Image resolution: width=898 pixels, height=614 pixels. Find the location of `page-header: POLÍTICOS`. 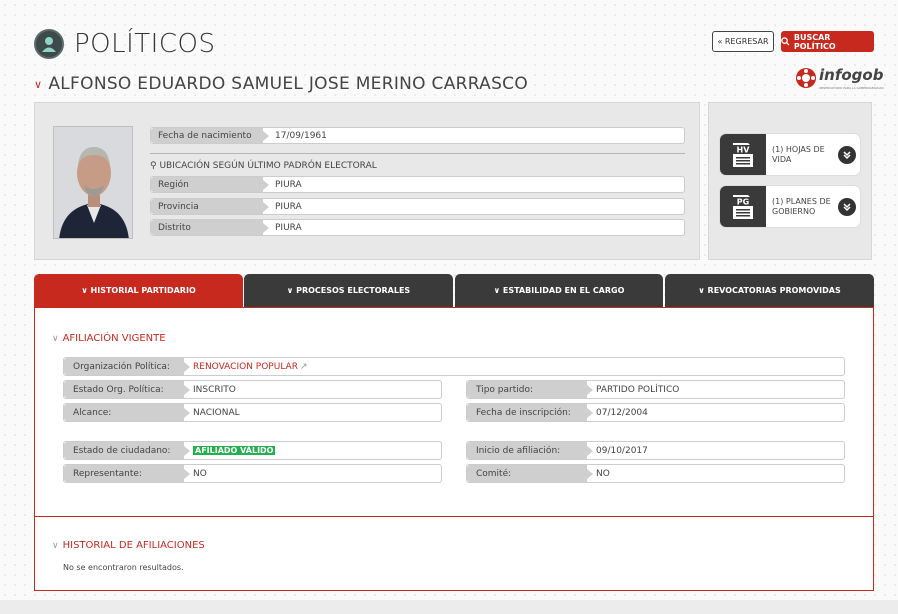

page-header: POLÍTICOS is located at coordinates (124, 44).